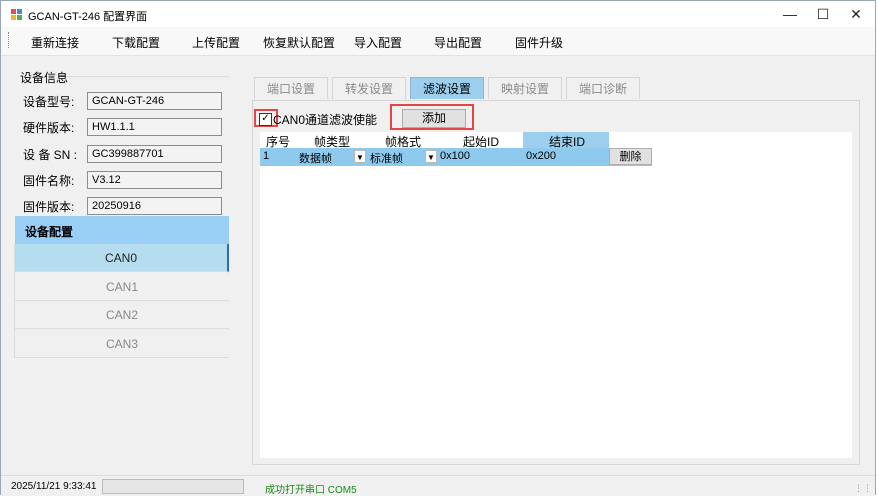  Describe the element at coordinates (458, 42) in the screenshot. I see `menu-export-config: 导出配置` at that location.